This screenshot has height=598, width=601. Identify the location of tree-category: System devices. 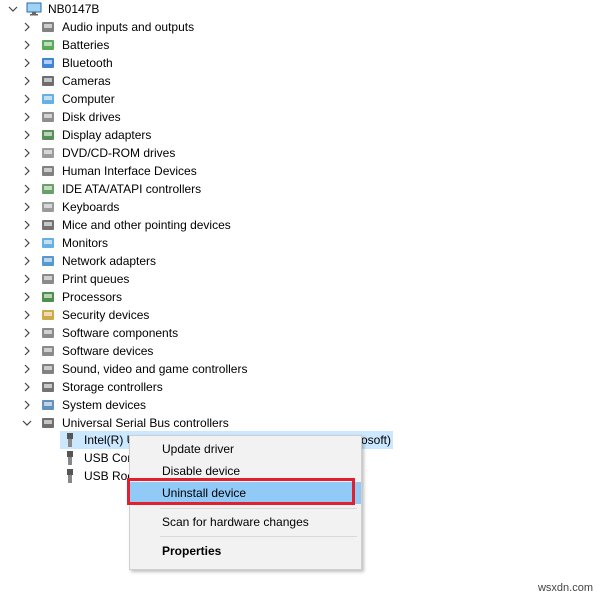
(83, 405).